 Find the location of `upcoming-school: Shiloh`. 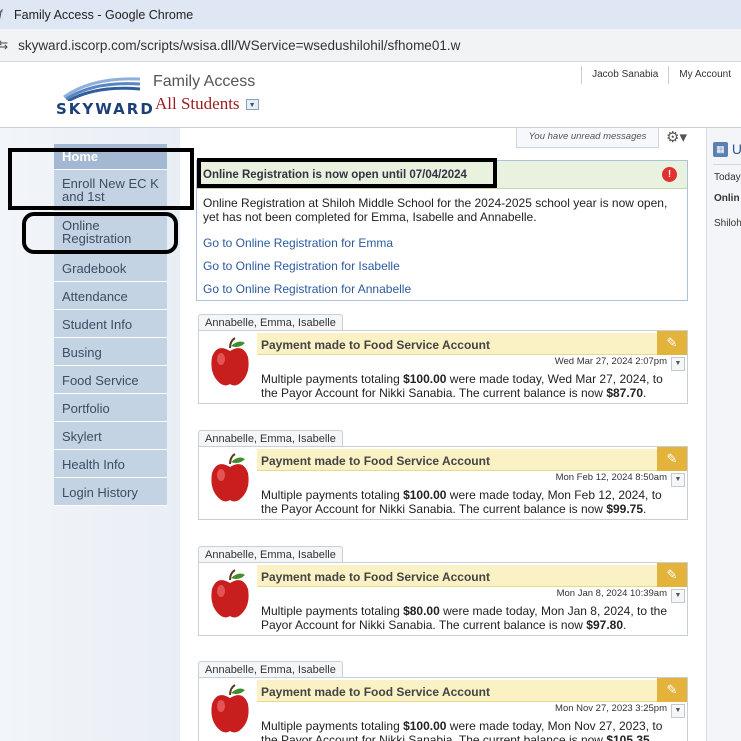

upcoming-school: Shiloh is located at coordinates (727, 223).